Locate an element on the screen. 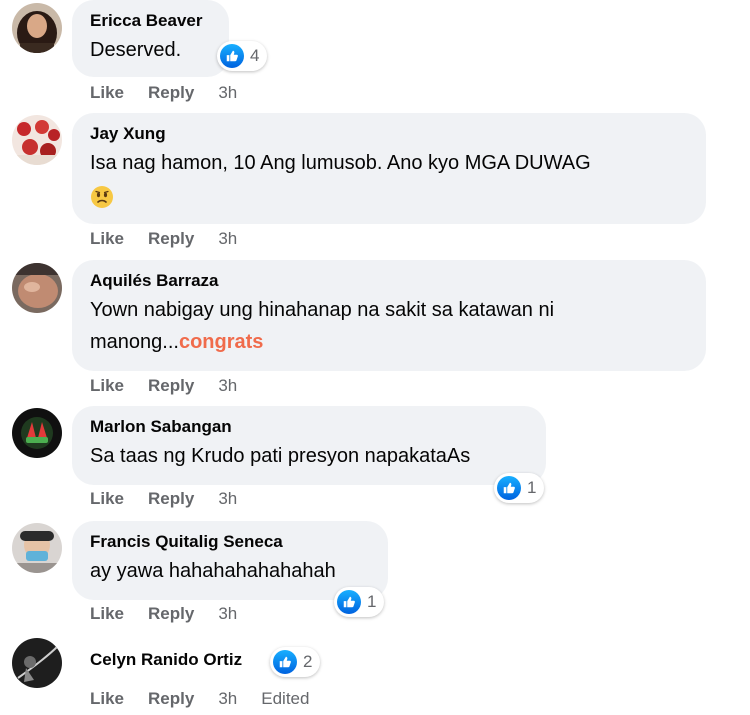 The width and height of the screenshot is (750, 715). reaction-count: 4 is located at coordinates (255, 55).